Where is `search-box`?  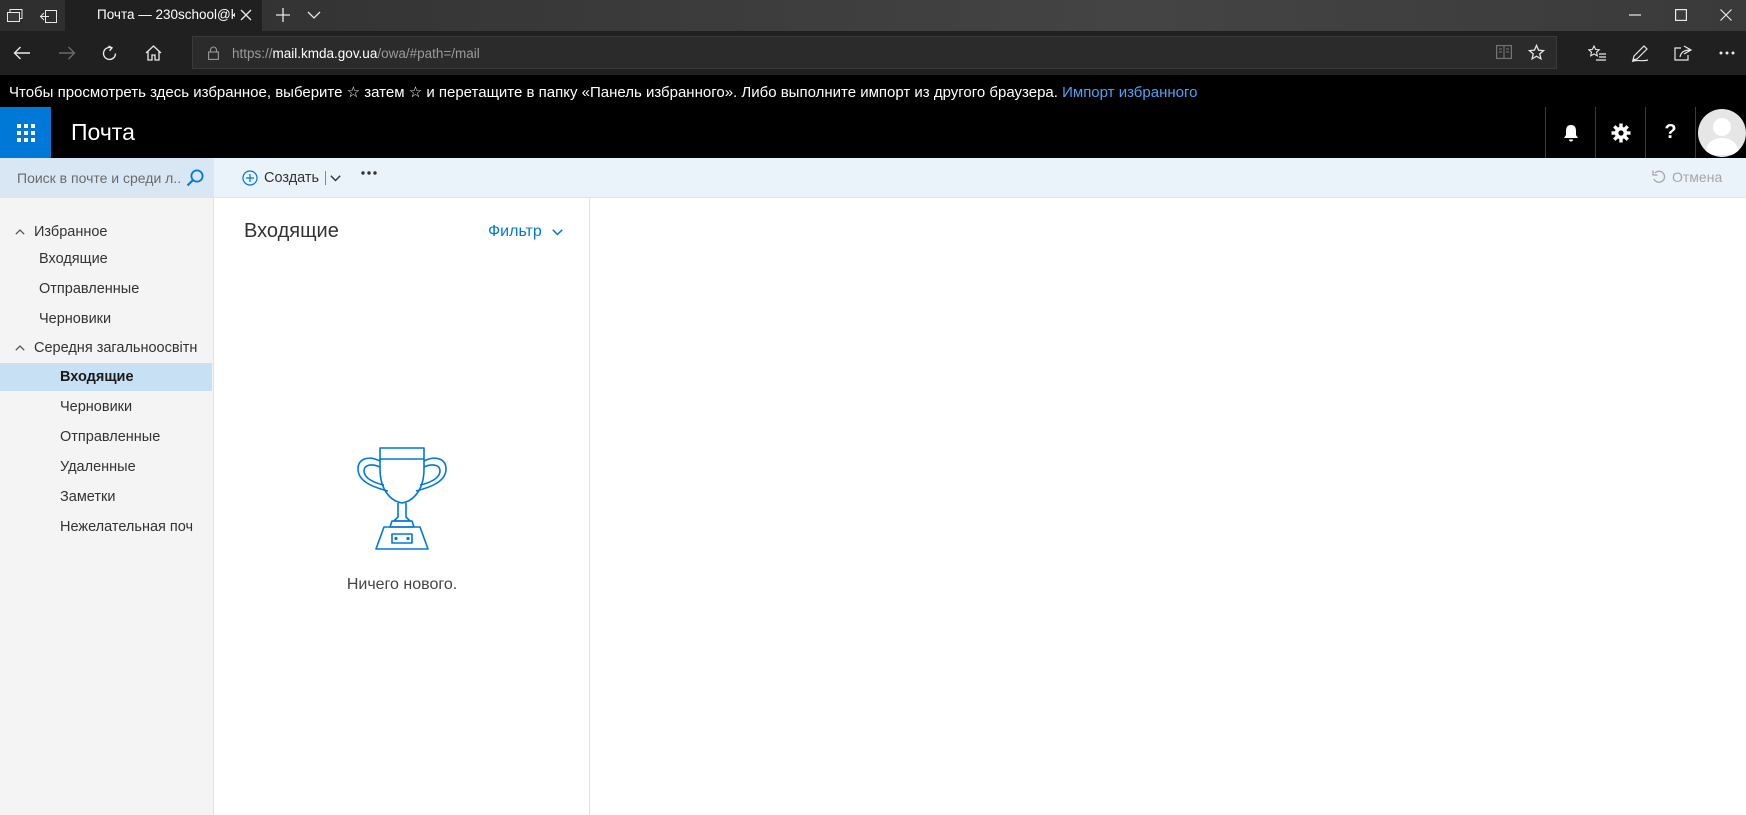 search-box is located at coordinates (107, 178).